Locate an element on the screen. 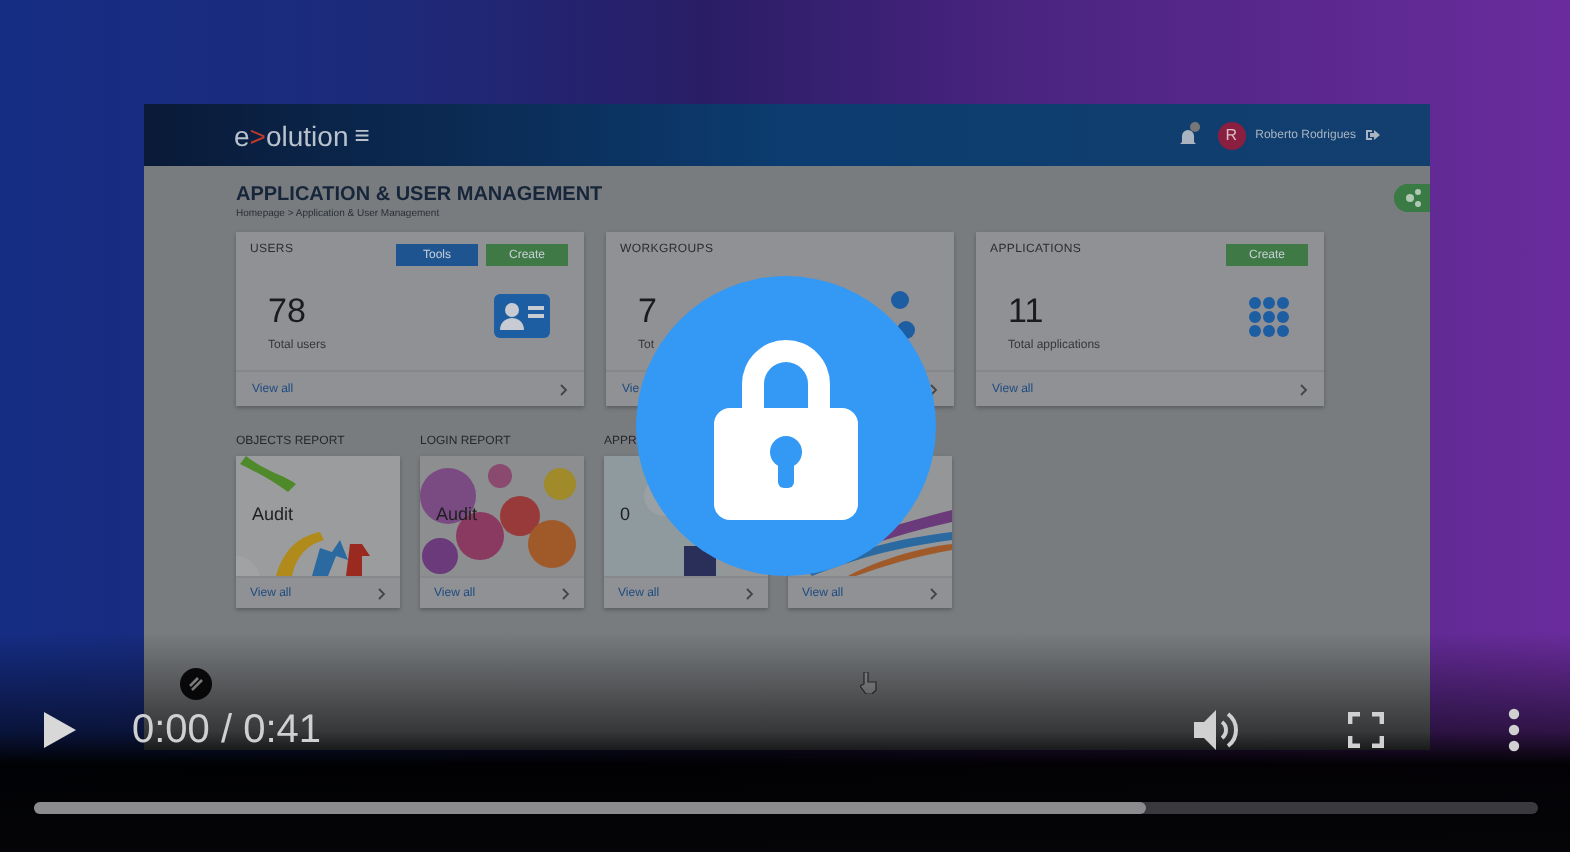 This screenshot has height=852, width=1570. channel-logo-icon is located at coordinates (196, 684).